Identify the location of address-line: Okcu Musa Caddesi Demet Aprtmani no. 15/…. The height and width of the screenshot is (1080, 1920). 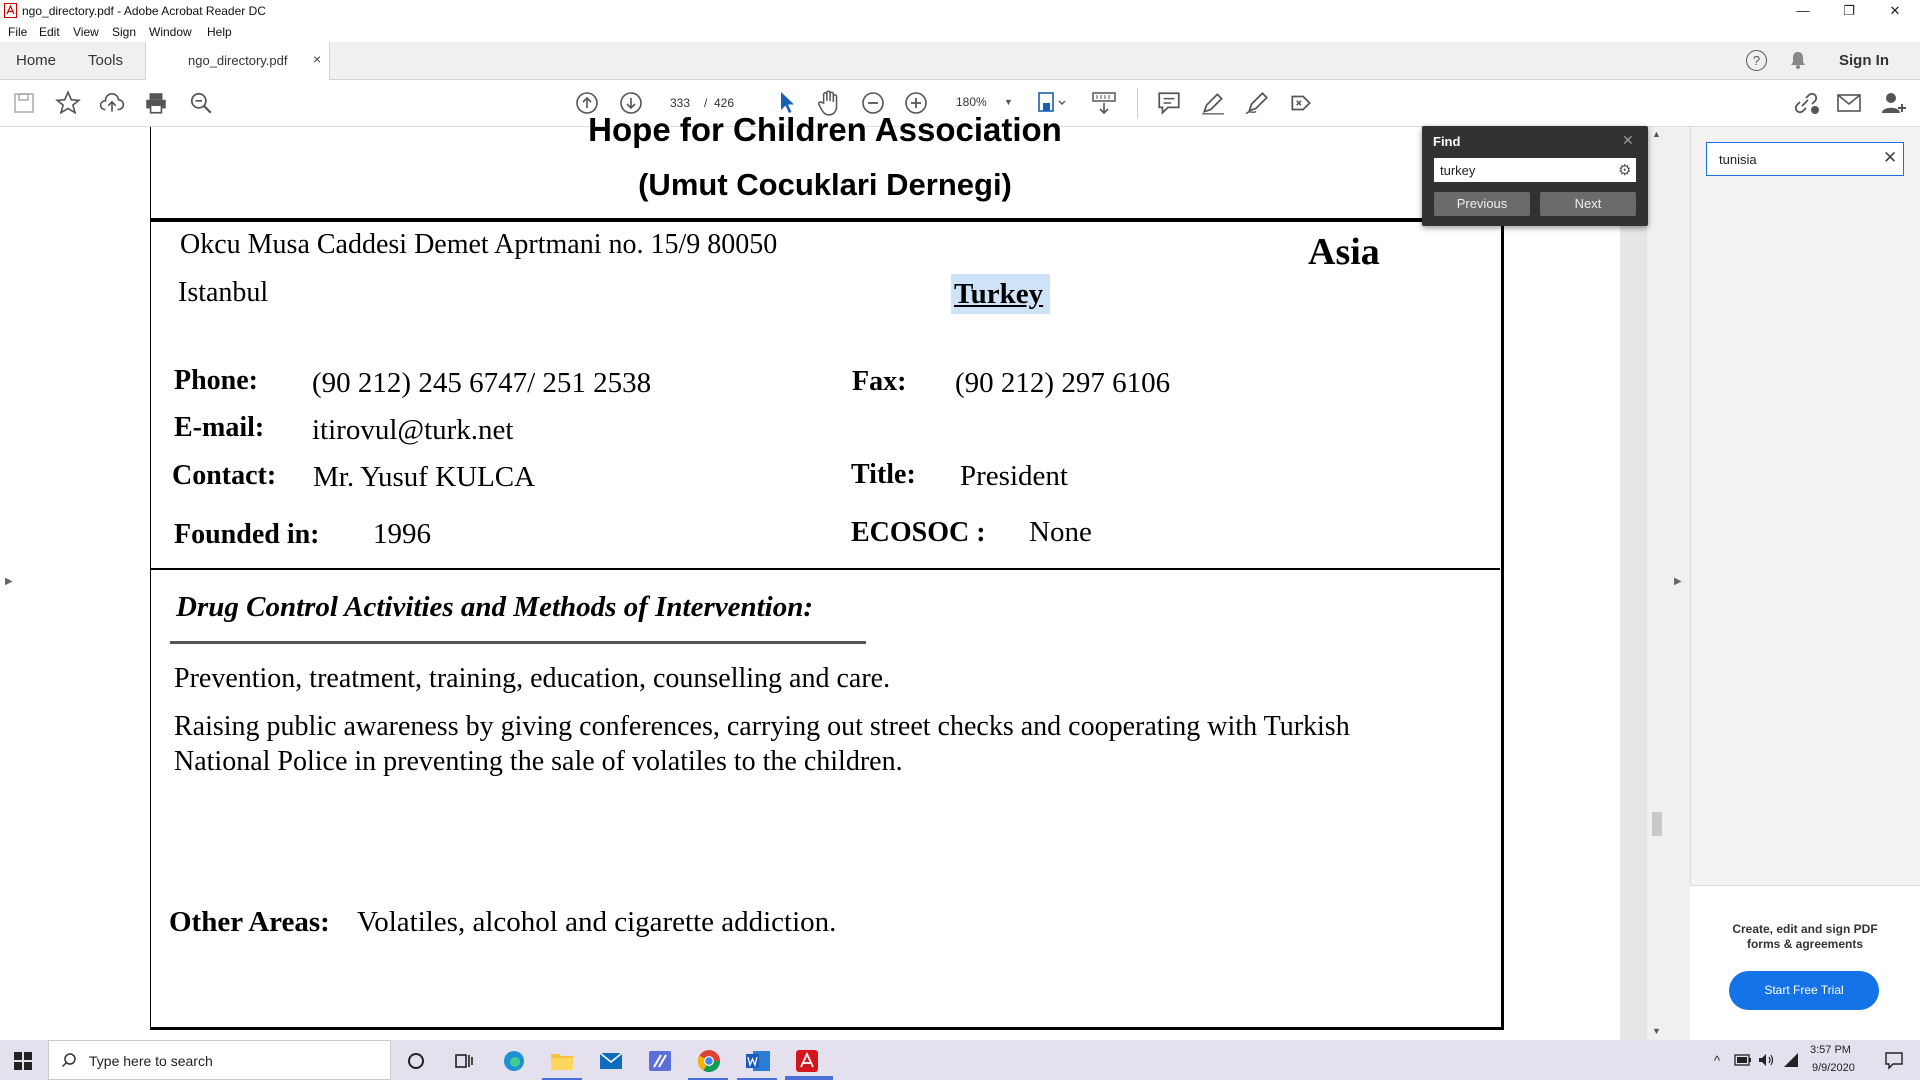
(479, 244).